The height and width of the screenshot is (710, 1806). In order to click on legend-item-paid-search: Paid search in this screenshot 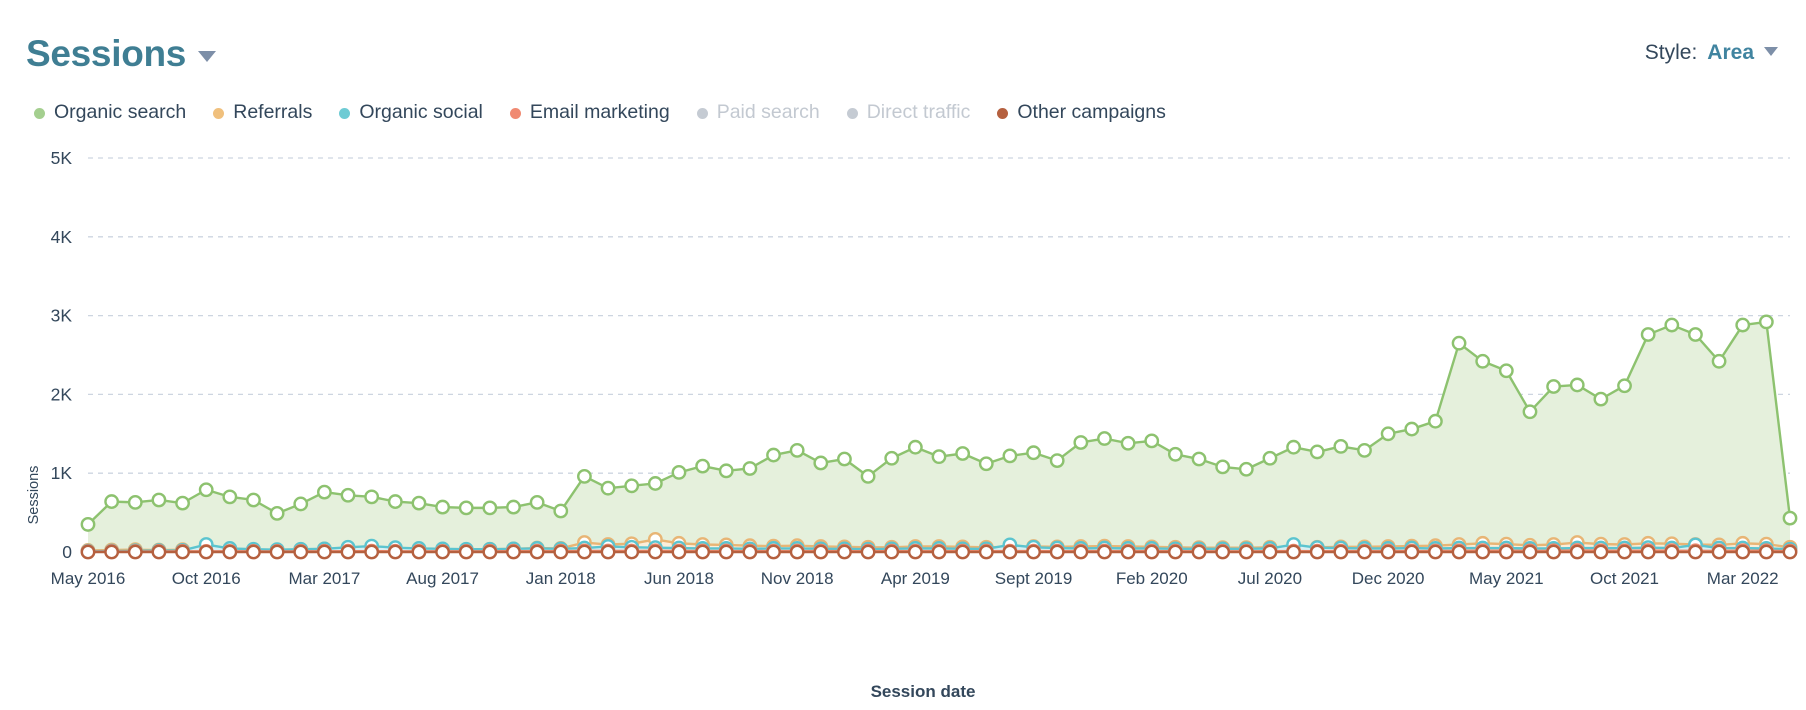, I will do `click(758, 113)`.